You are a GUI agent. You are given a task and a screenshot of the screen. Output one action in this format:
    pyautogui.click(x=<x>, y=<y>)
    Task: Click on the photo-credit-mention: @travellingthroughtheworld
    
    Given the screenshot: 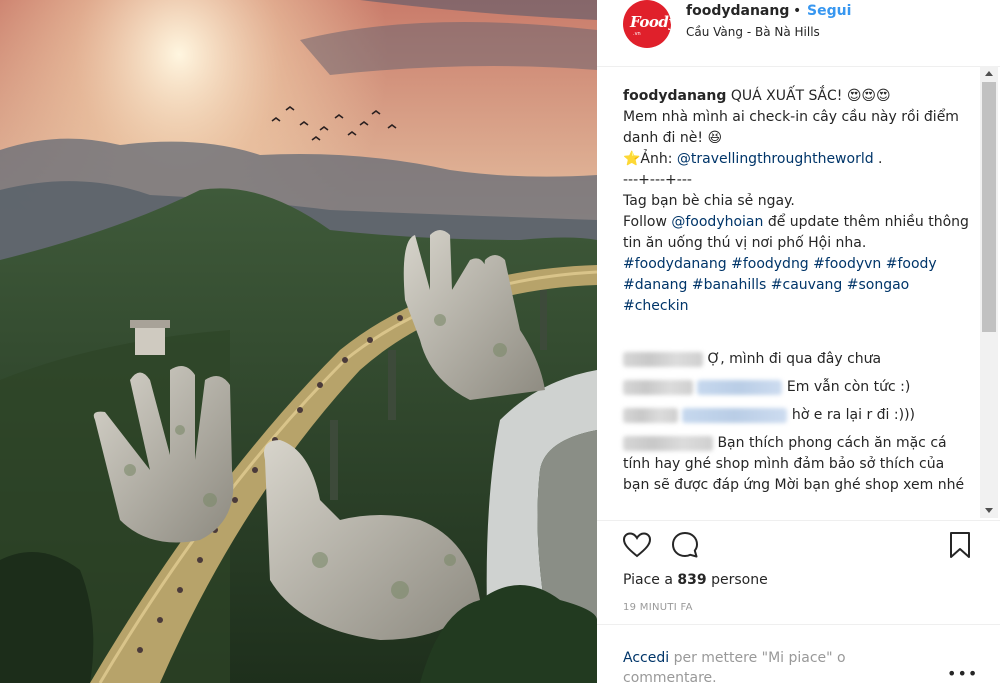 What is the action you would take?
    pyautogui.click(x=775, y=159)
    